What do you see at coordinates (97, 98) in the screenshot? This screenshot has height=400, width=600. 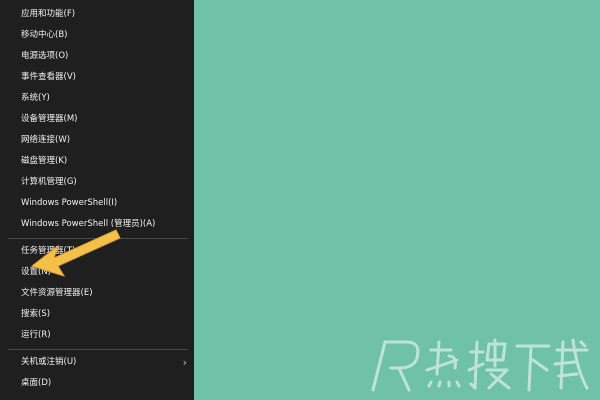 I see `menu-item-system: 系统(Y)` at bounding box center [97, 98].